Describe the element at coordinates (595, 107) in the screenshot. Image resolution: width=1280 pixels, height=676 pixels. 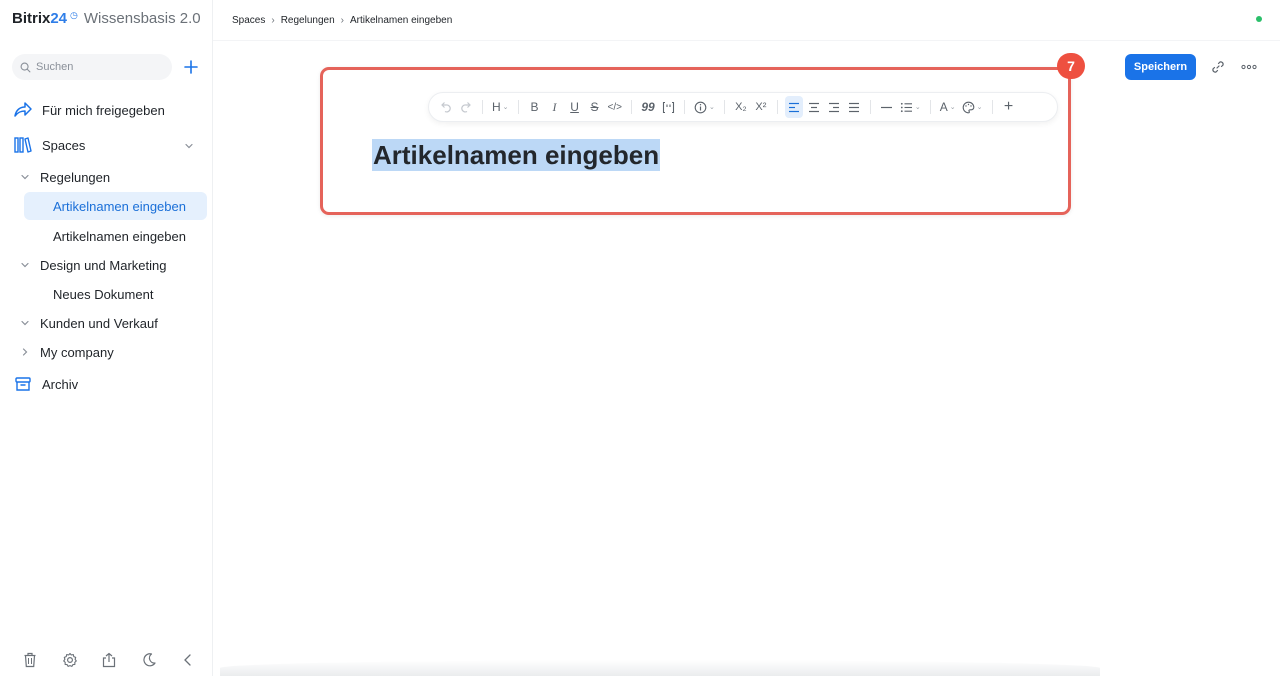
I see `strikethrough-button: S` at that location.